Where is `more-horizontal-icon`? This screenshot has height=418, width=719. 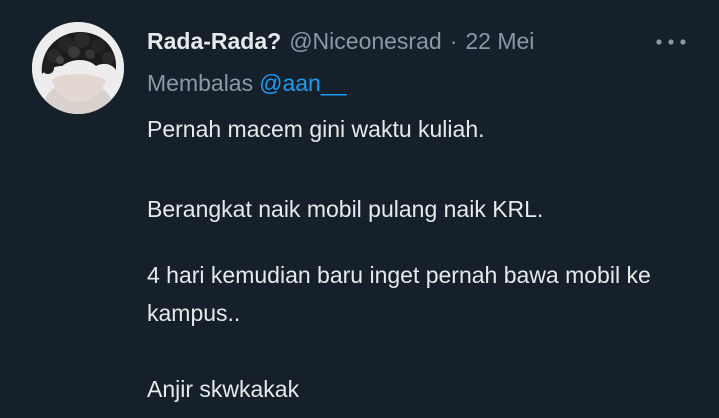 more-horizontal-icon is located at coordinates (671, 42).